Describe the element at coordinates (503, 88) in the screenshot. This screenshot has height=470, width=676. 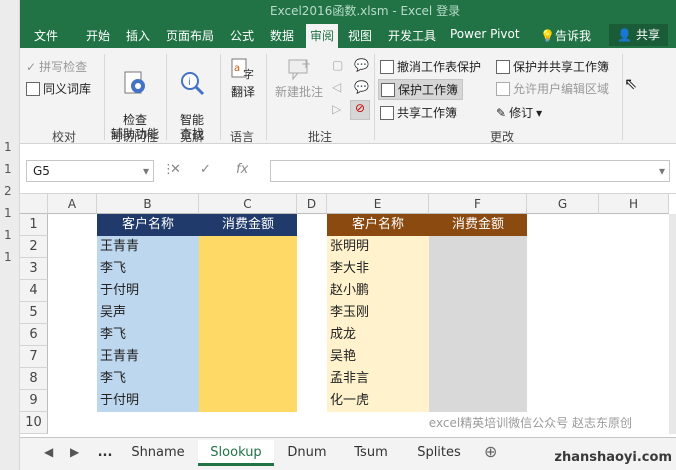
I see `allow-edit-ranges-icon` at that location.